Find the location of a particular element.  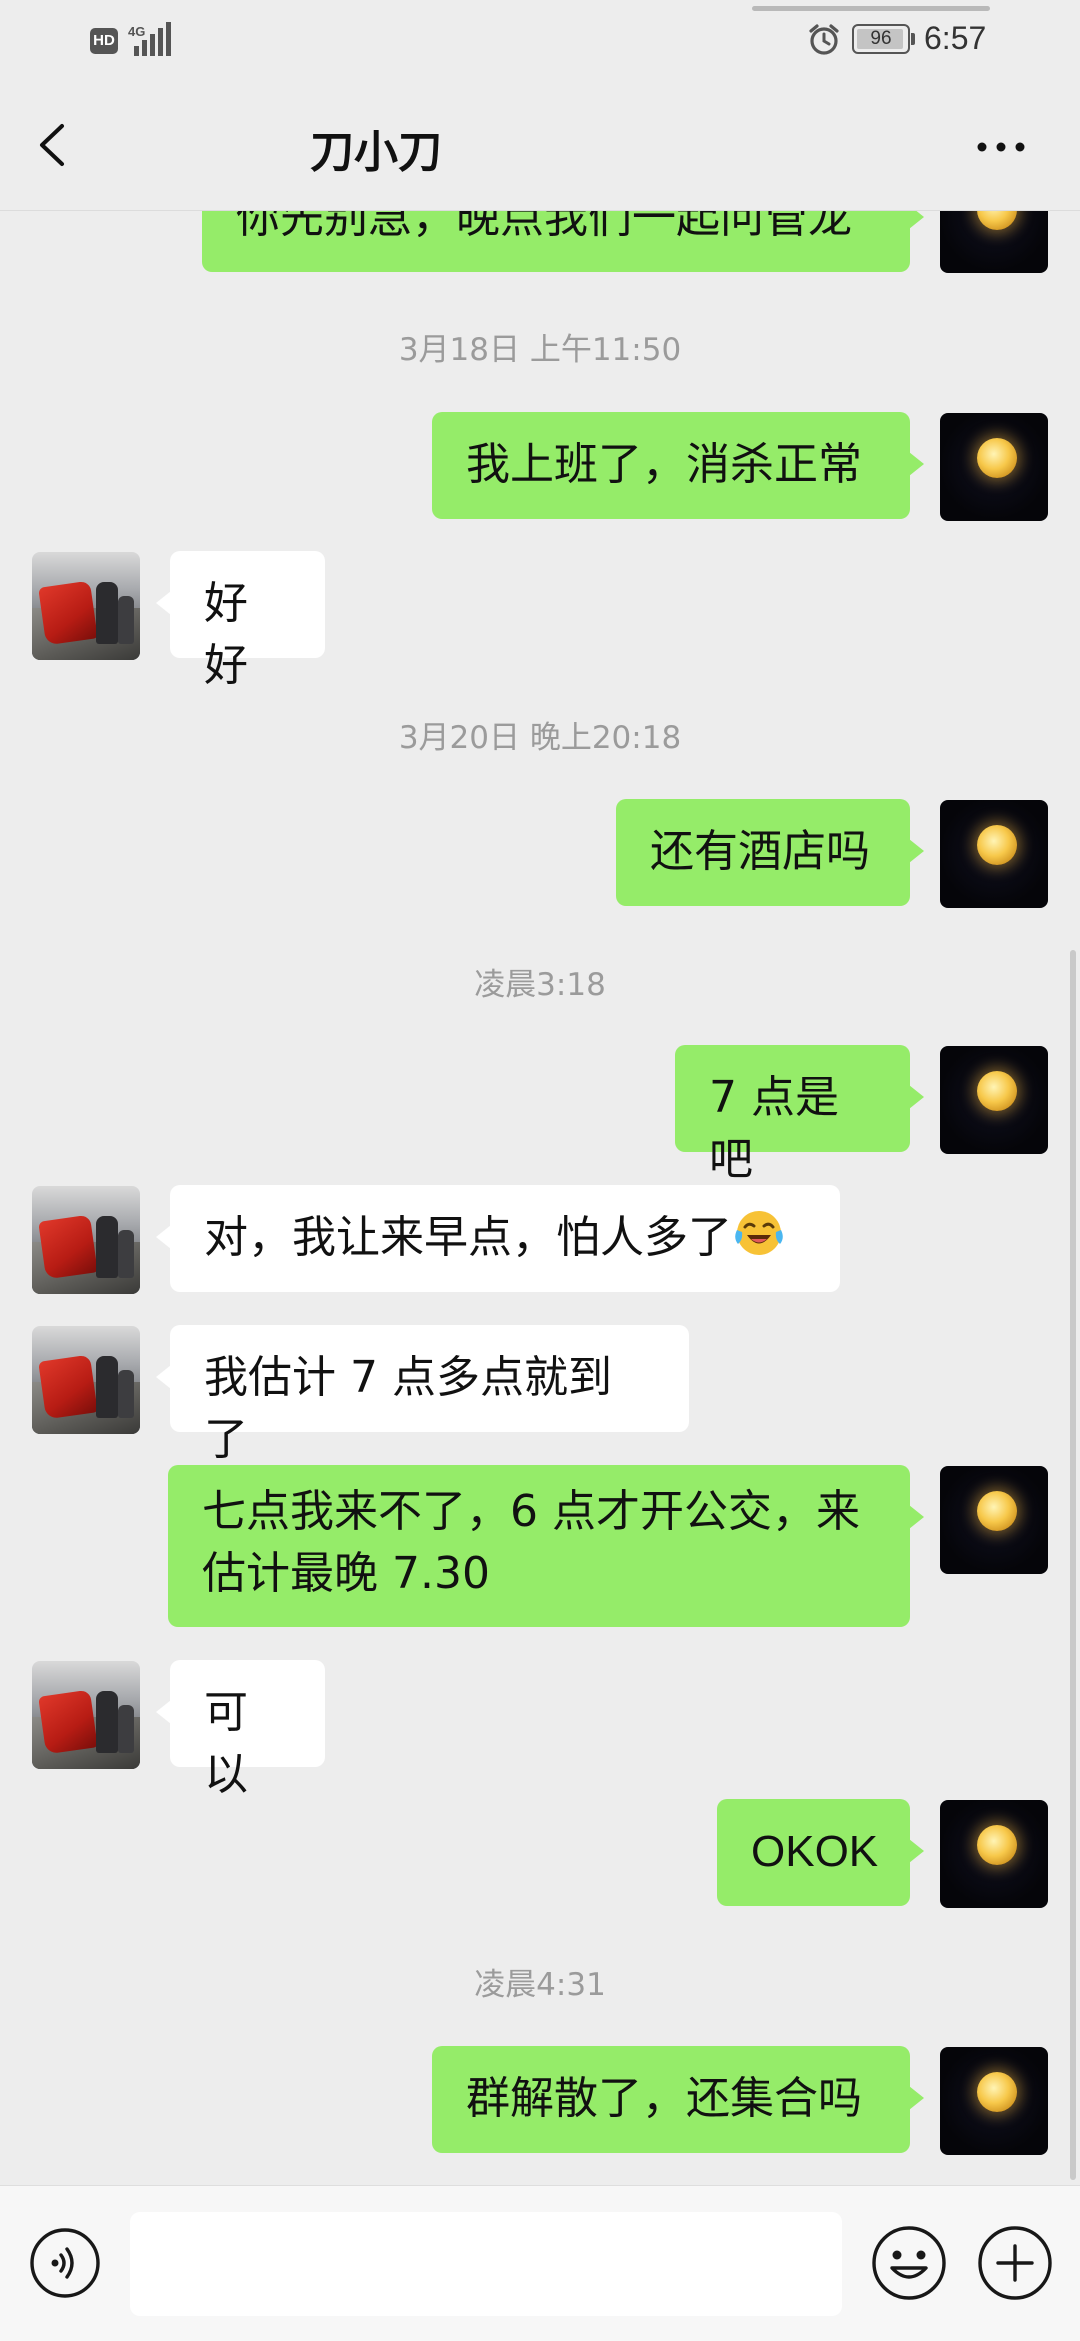

input-bar is located at coordinates (540, 2263).